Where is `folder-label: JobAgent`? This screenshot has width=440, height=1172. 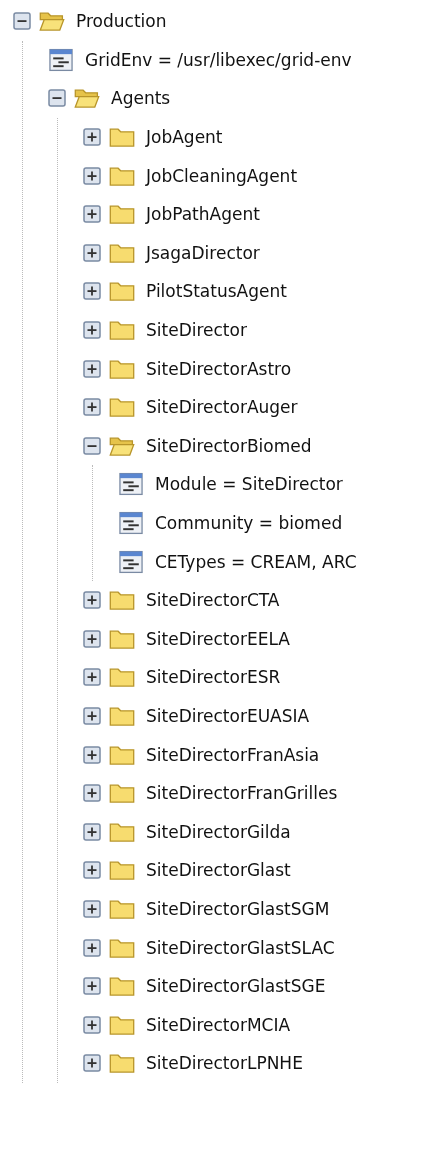
folder-label: JobAgent is located at coordinates (184, 137).